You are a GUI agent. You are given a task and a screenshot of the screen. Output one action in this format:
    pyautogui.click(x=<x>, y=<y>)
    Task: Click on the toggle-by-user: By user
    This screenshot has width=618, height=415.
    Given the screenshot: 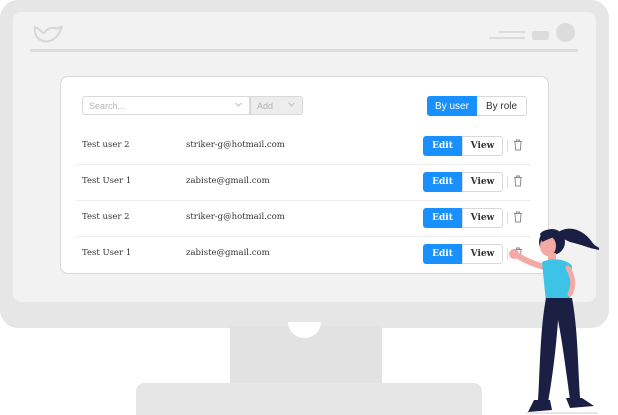 What is the action you would take?
    pyautogui.click(x=452, y=106)
    